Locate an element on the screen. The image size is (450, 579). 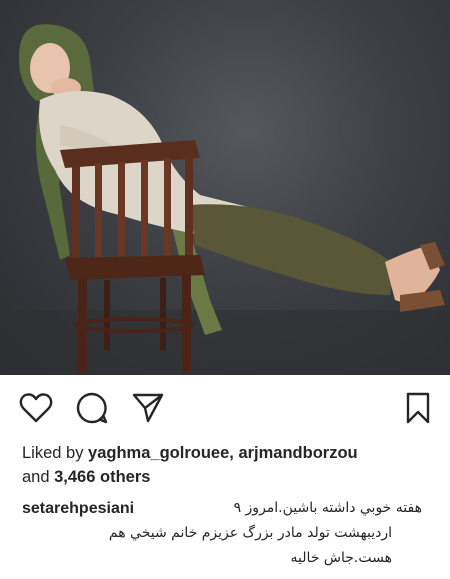
caption-text-line-3: هست.جاش خاليه is located at coordinates (341, 558).